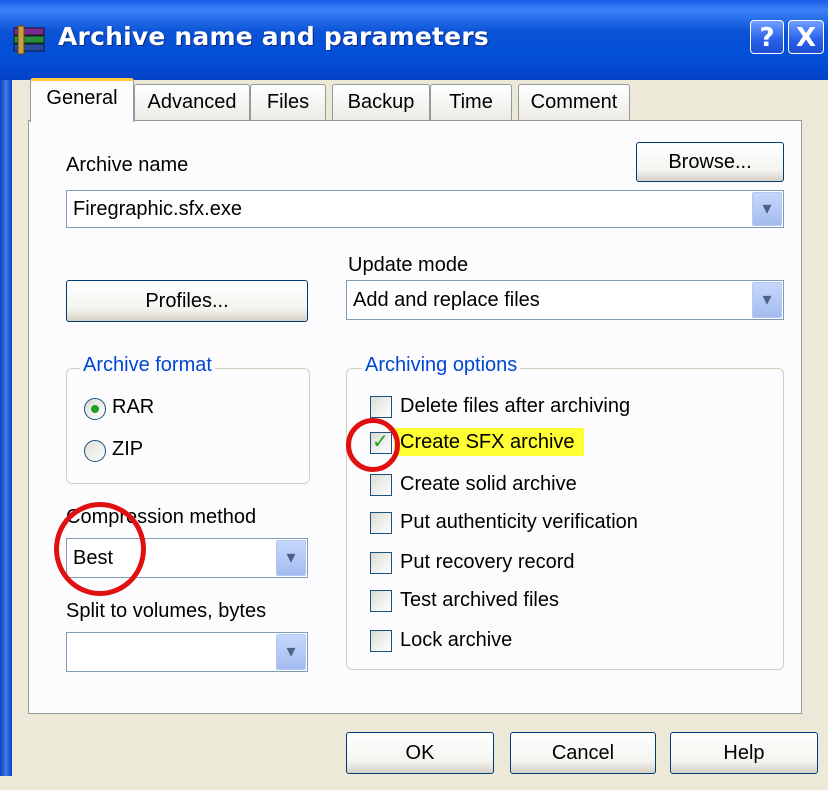 Image resolution: width=828 pixels, height=790 pixels. I want to click on recovery-record-checkbox, so click(381, 563).